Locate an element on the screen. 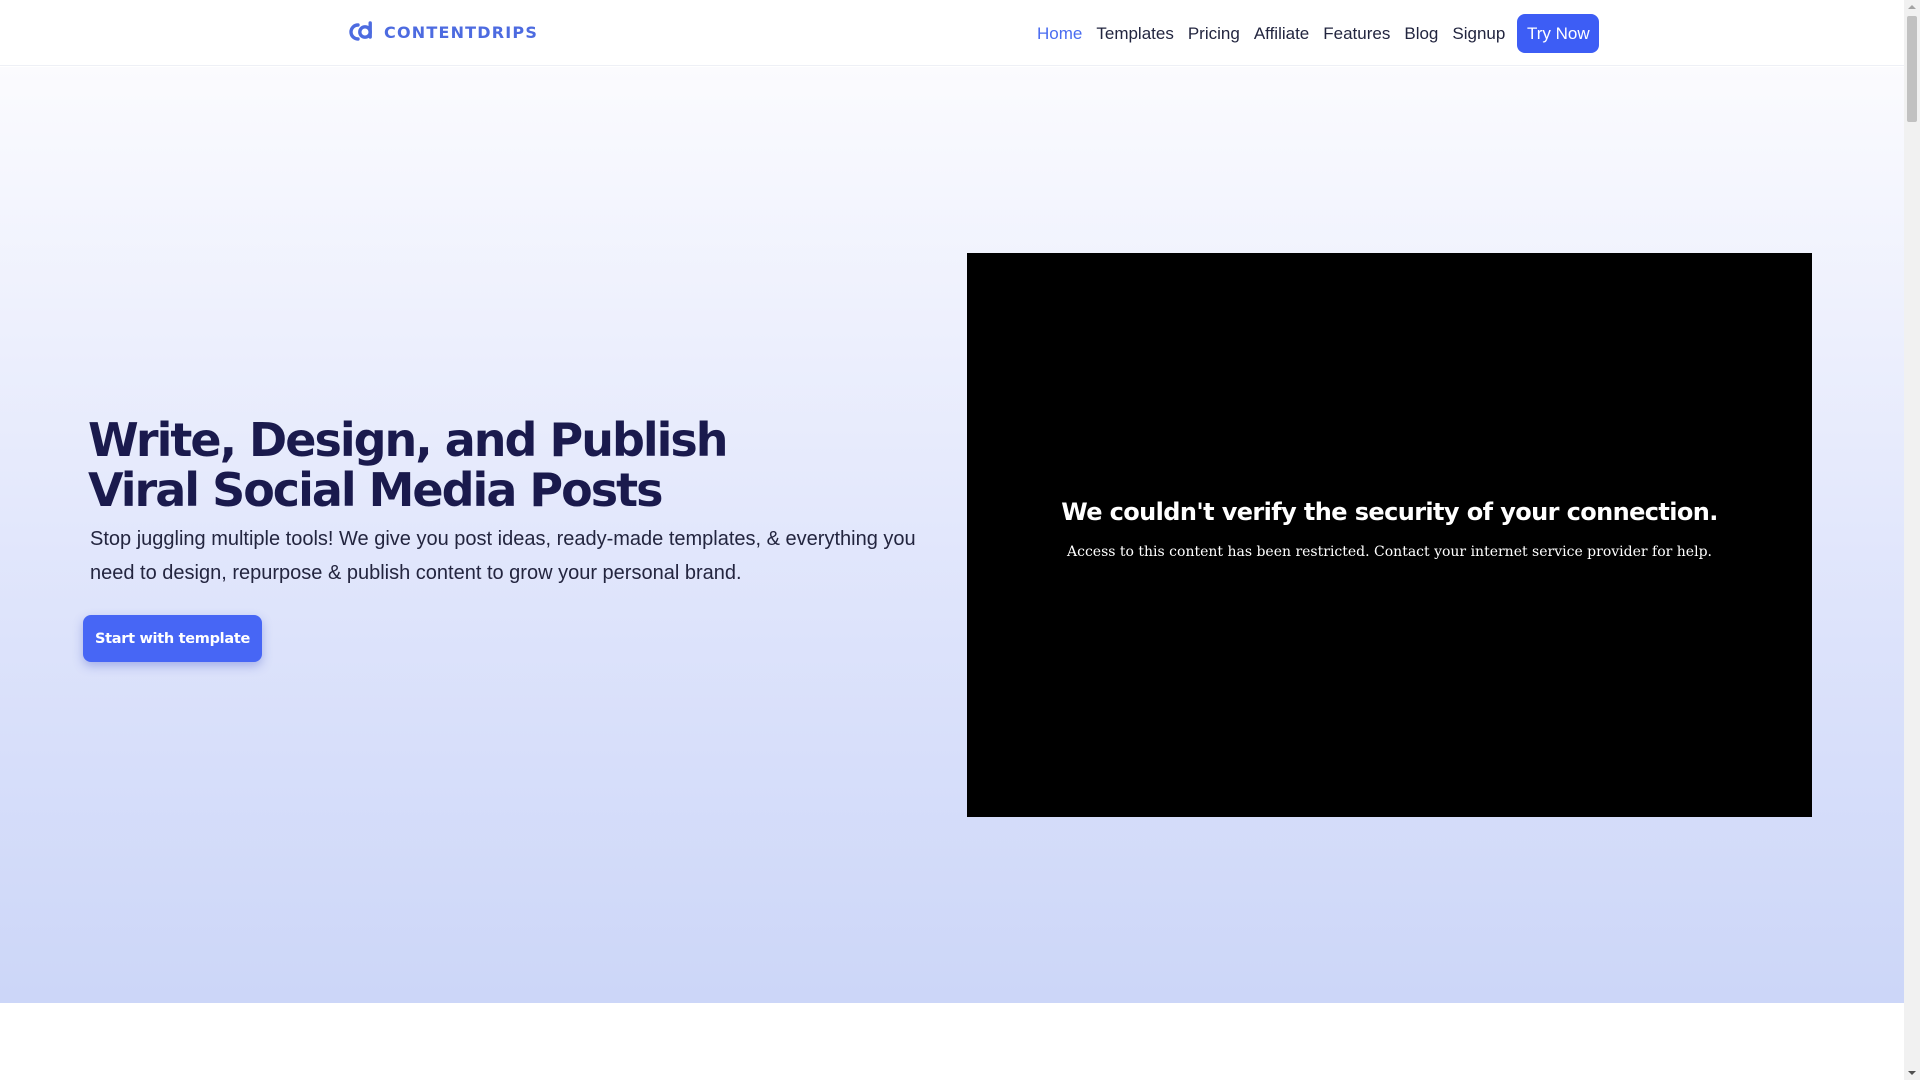 This screenshot has height=1080, width=1920. try-now-button: Try Now is located at coordinates (1558, 33).